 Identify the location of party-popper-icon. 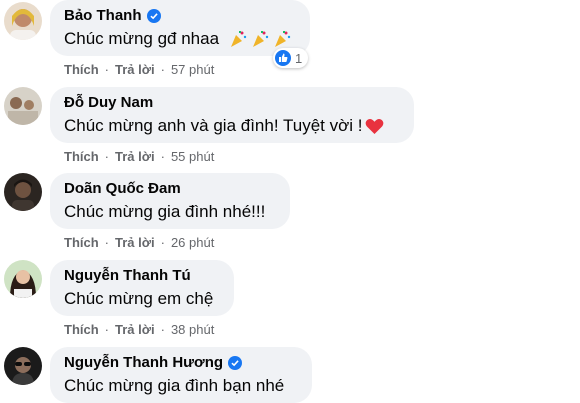
(260, 39).